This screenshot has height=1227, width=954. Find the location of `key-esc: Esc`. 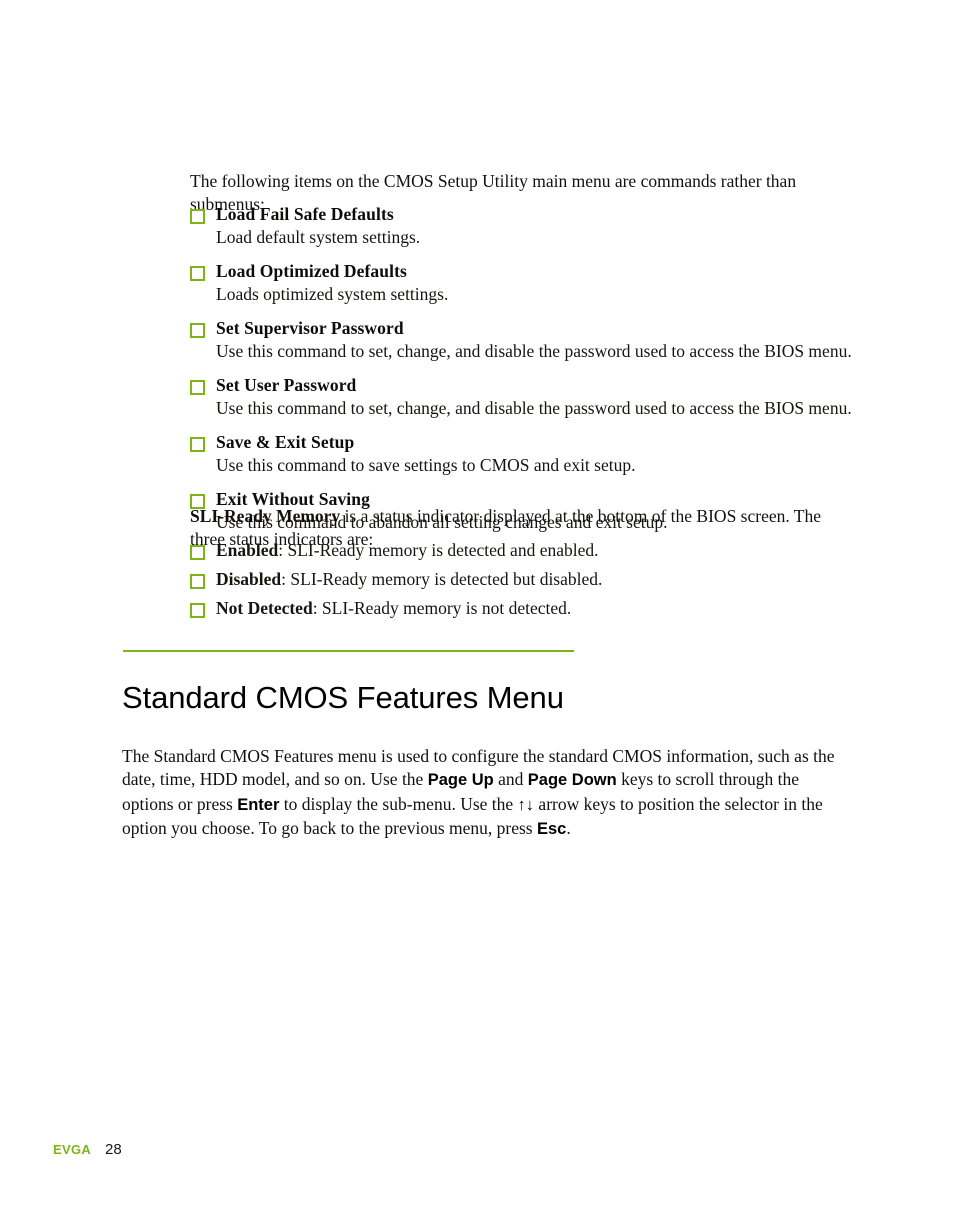

key-esc: Esc is located at coordinates (551, 829).